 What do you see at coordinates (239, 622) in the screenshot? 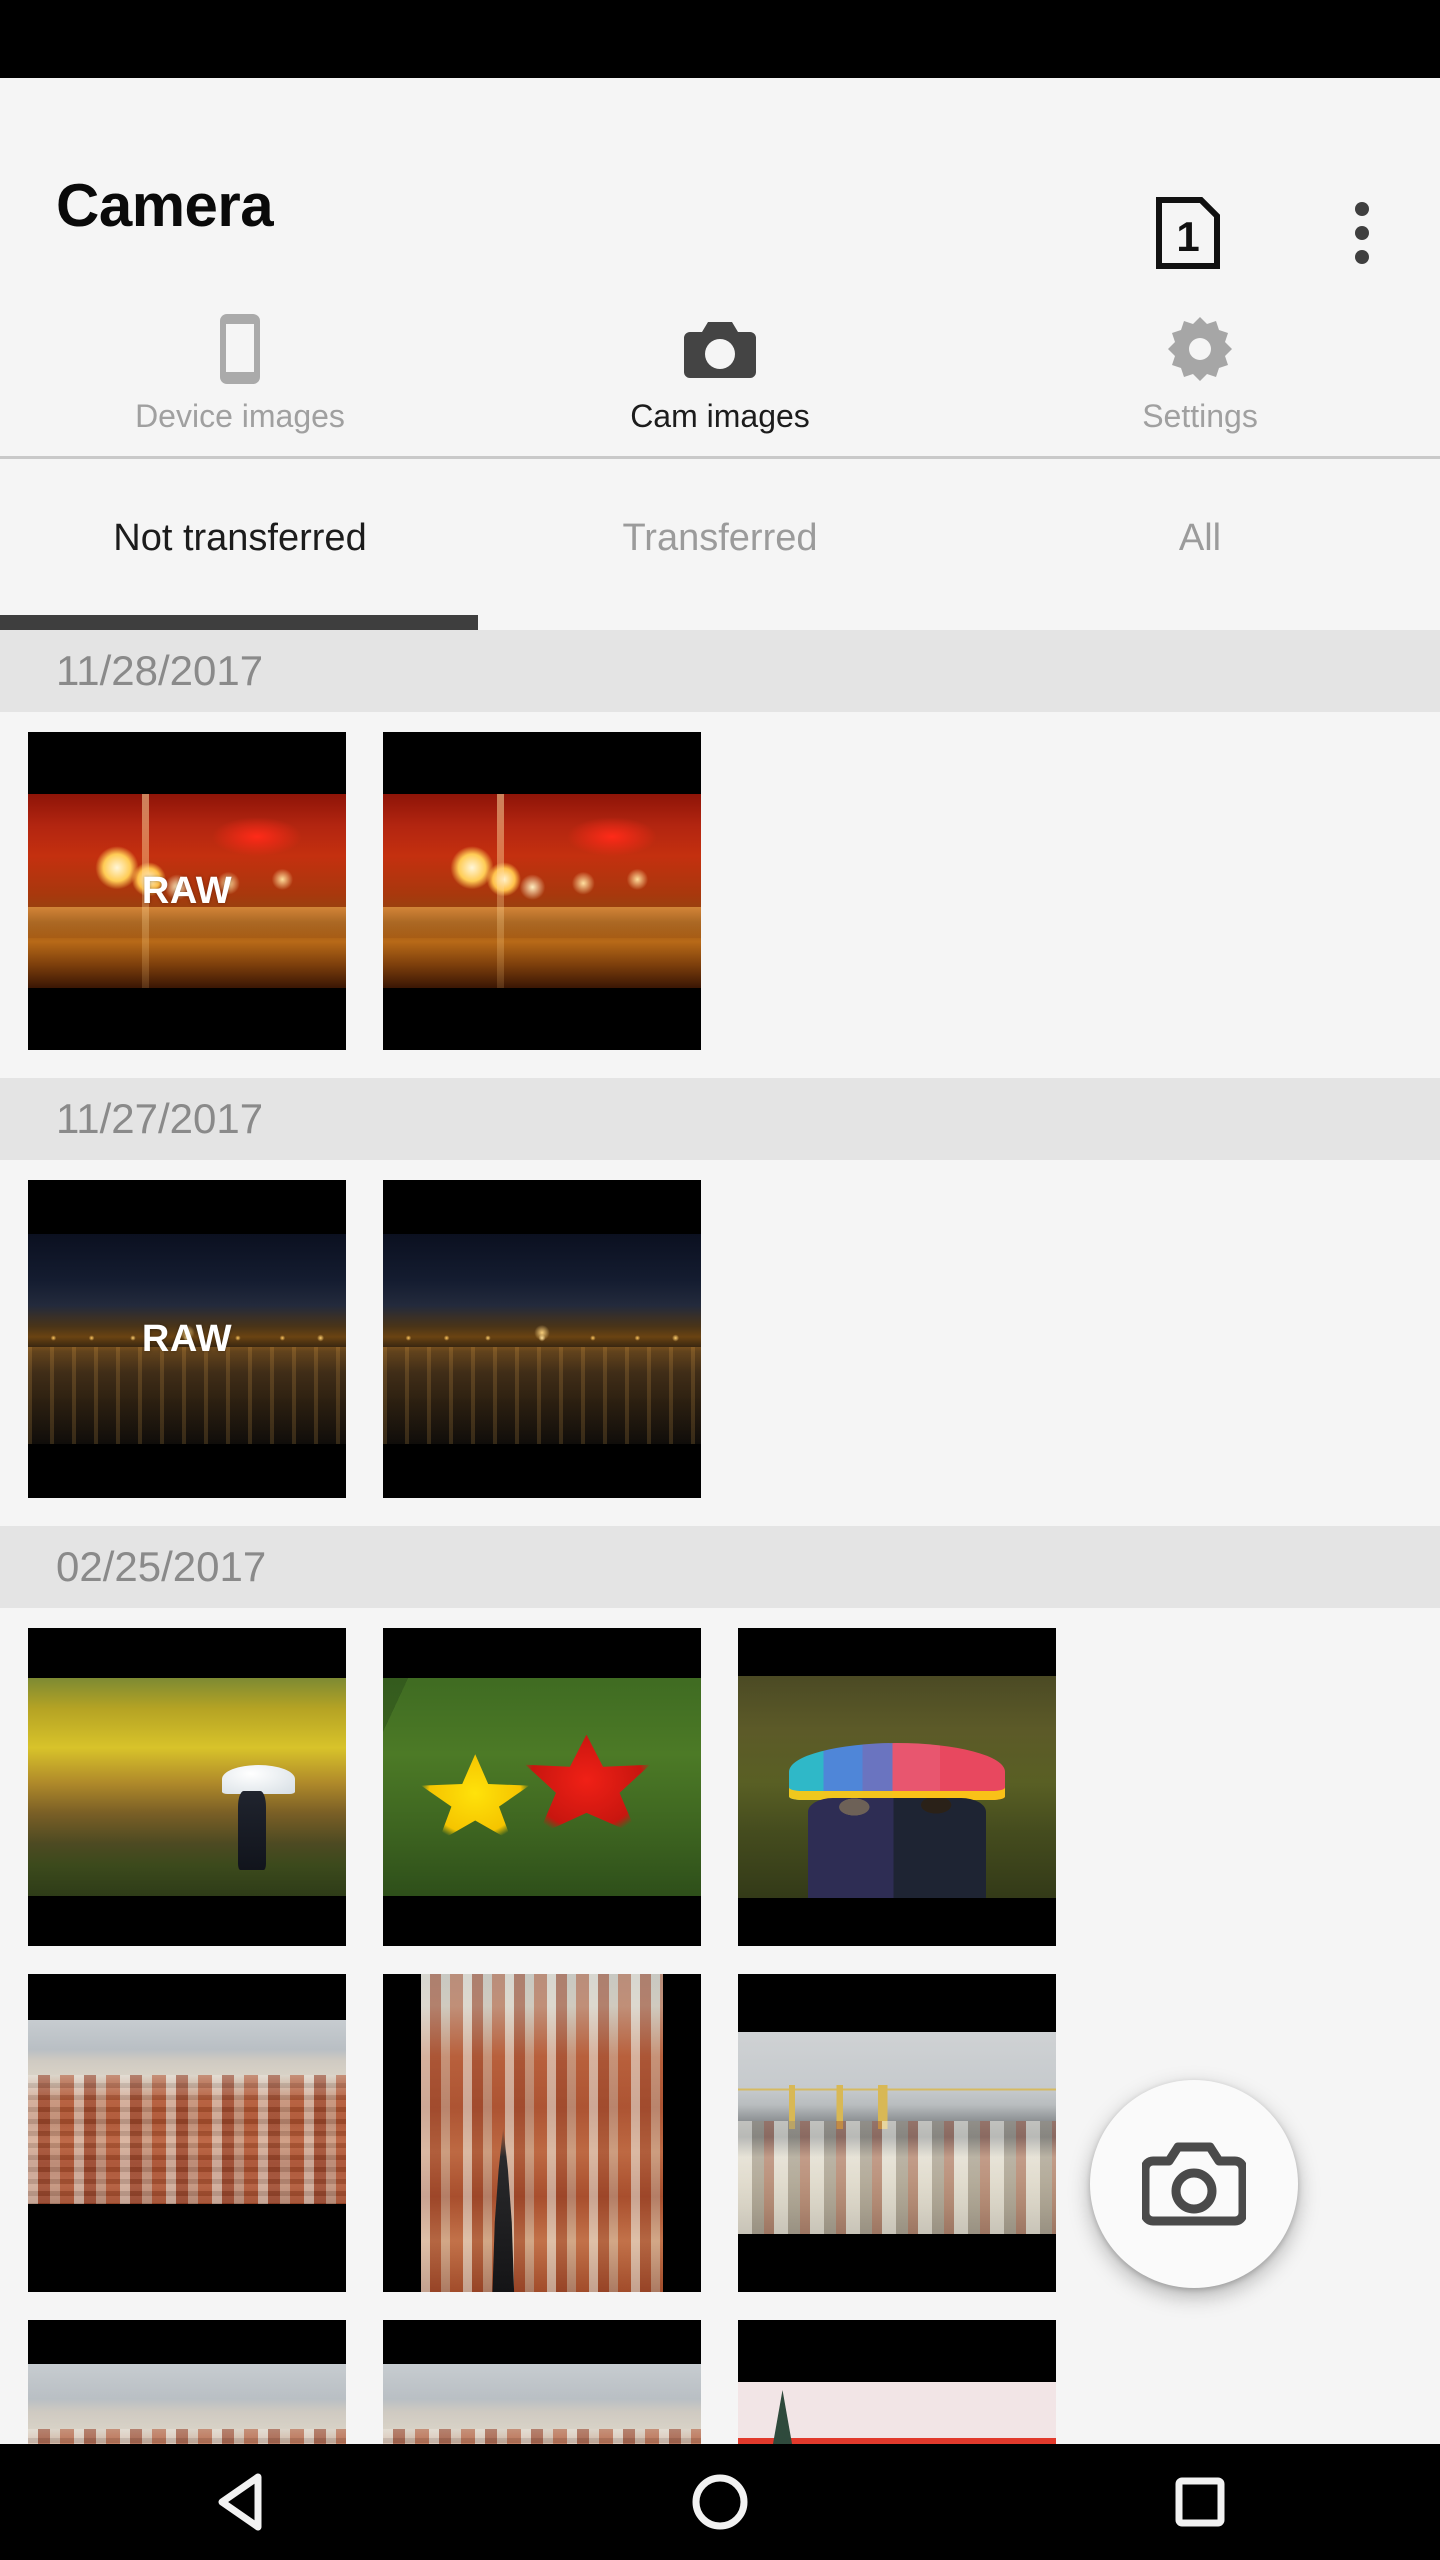
I see `active-tab-indicator` at bounding box center [239, 622].